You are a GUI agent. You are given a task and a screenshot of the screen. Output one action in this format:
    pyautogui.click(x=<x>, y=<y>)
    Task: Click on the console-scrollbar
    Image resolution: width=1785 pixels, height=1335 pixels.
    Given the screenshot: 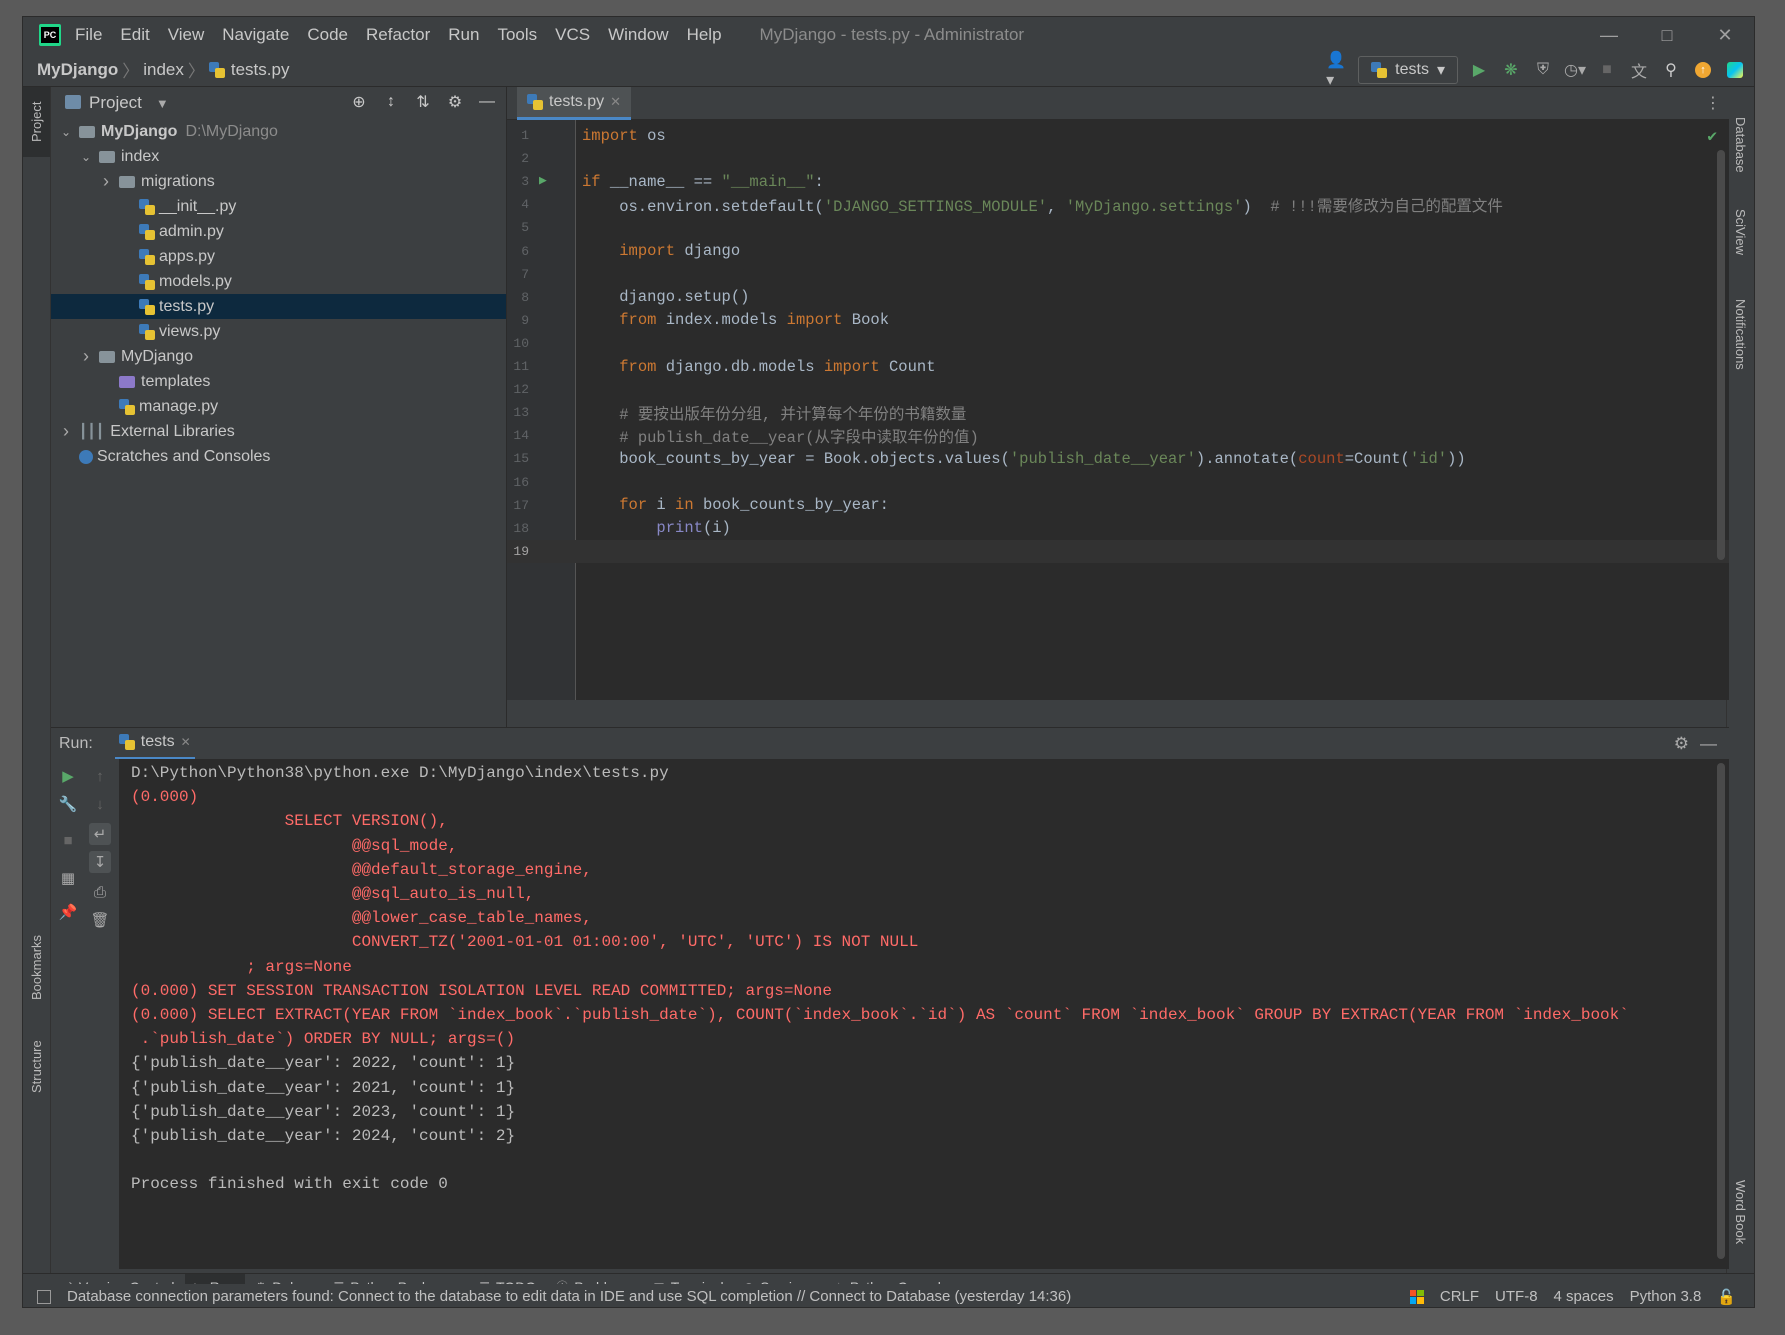 What is the action you would take?
    pyautogui.click(x=1721, y=1011)
    